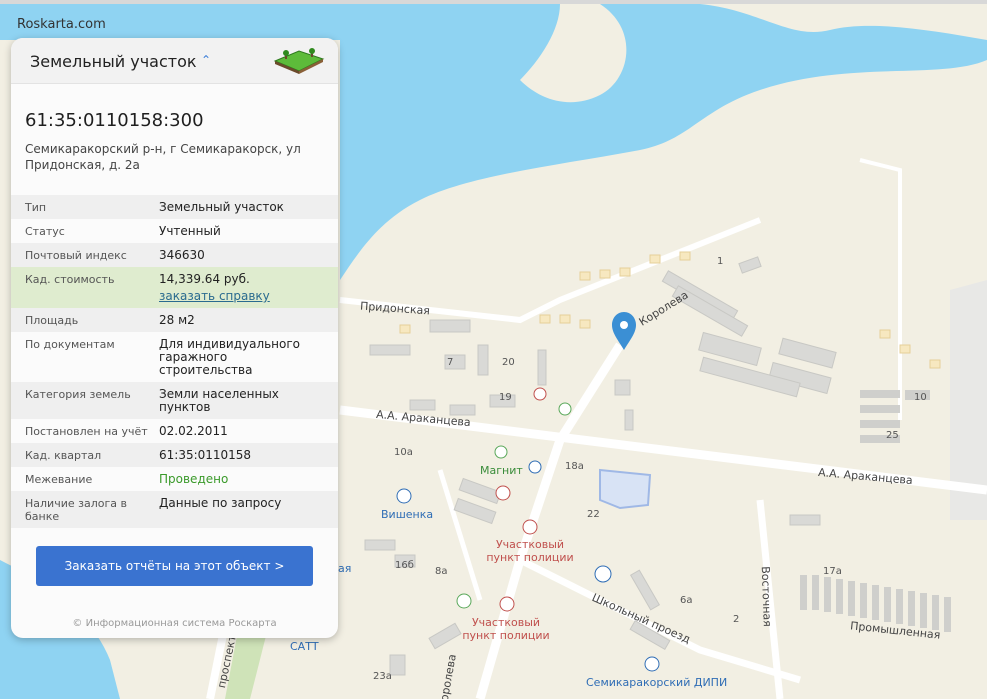 Image resolution: width=987 pixels, height=699 pixels. I want to click on order-reports-button: Заказать отчёты на этот объект >, so click(174, 566).